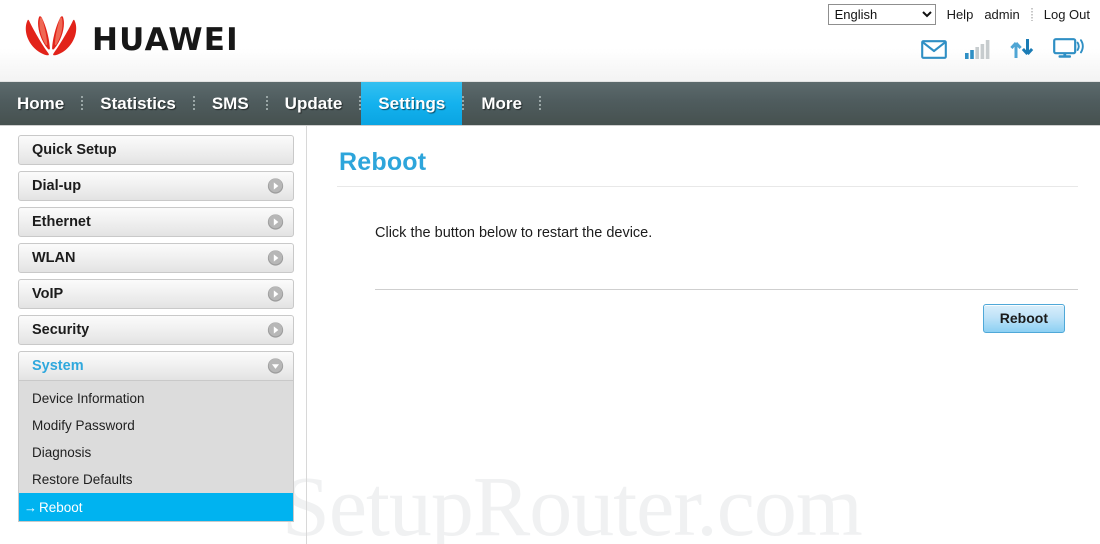 The width and height of the screenshot is (1100, 544). I want to click on arrow-right-icon: →, so click(30, 507).